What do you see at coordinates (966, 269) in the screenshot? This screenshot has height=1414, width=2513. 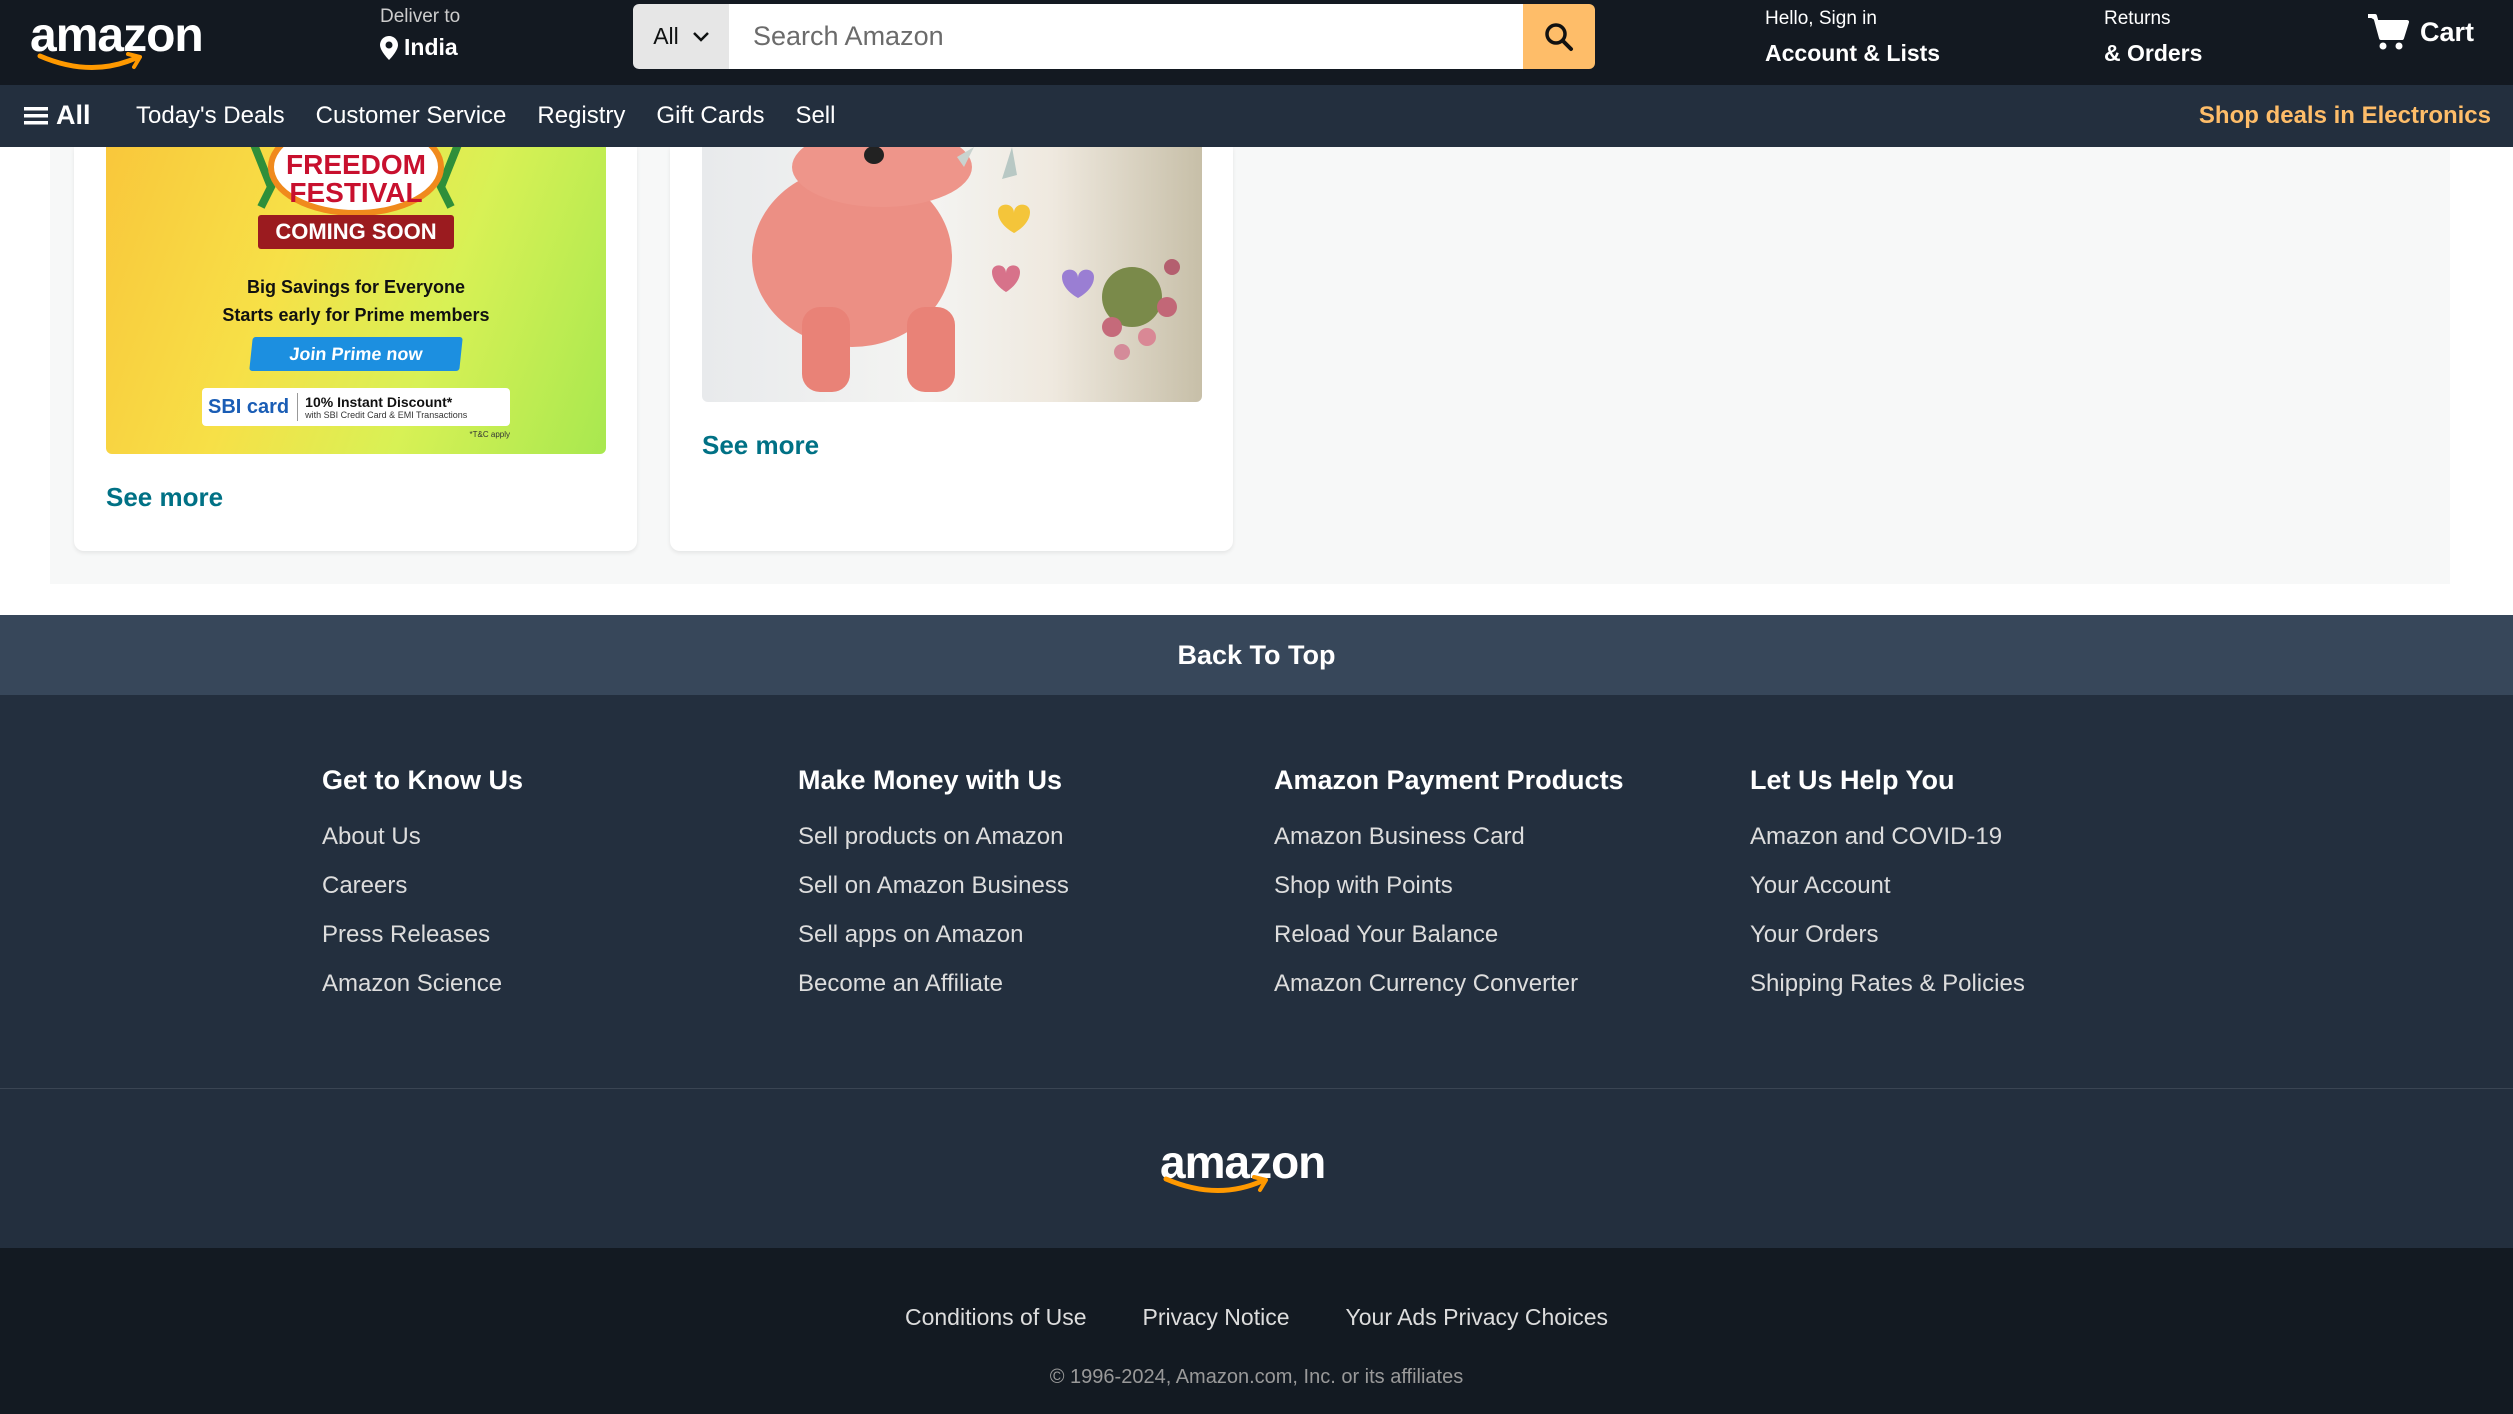 I see `plush-unicorn-illustration` at bounding box center [966, 269].